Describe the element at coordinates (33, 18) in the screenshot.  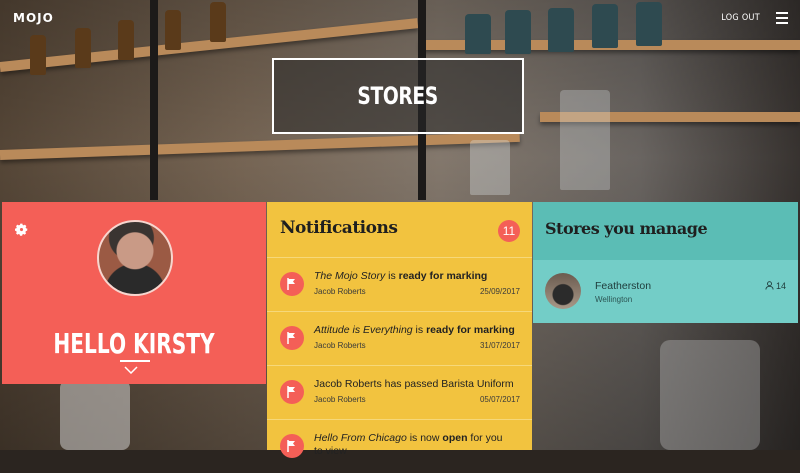
I see `mojo-logo: MOJO` at that location.